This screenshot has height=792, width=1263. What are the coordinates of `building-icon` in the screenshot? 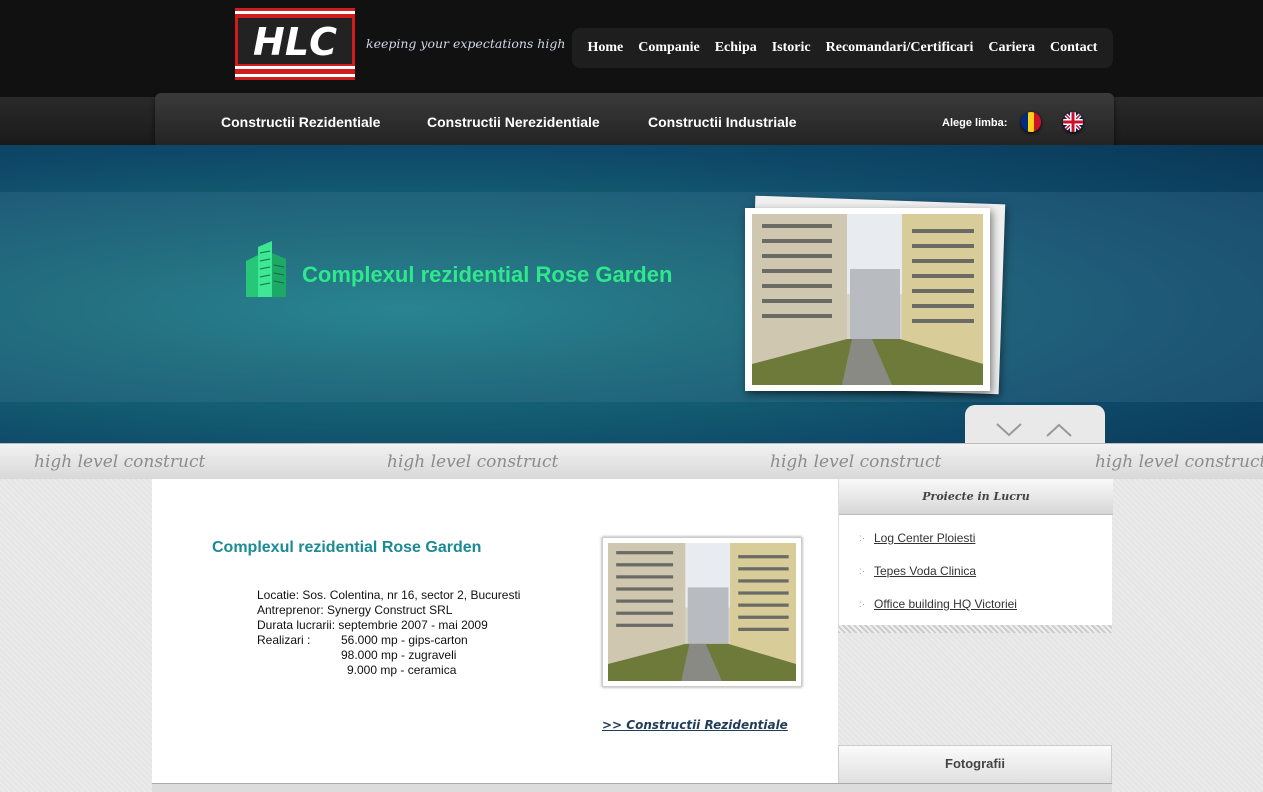 It's located at (266, 271).